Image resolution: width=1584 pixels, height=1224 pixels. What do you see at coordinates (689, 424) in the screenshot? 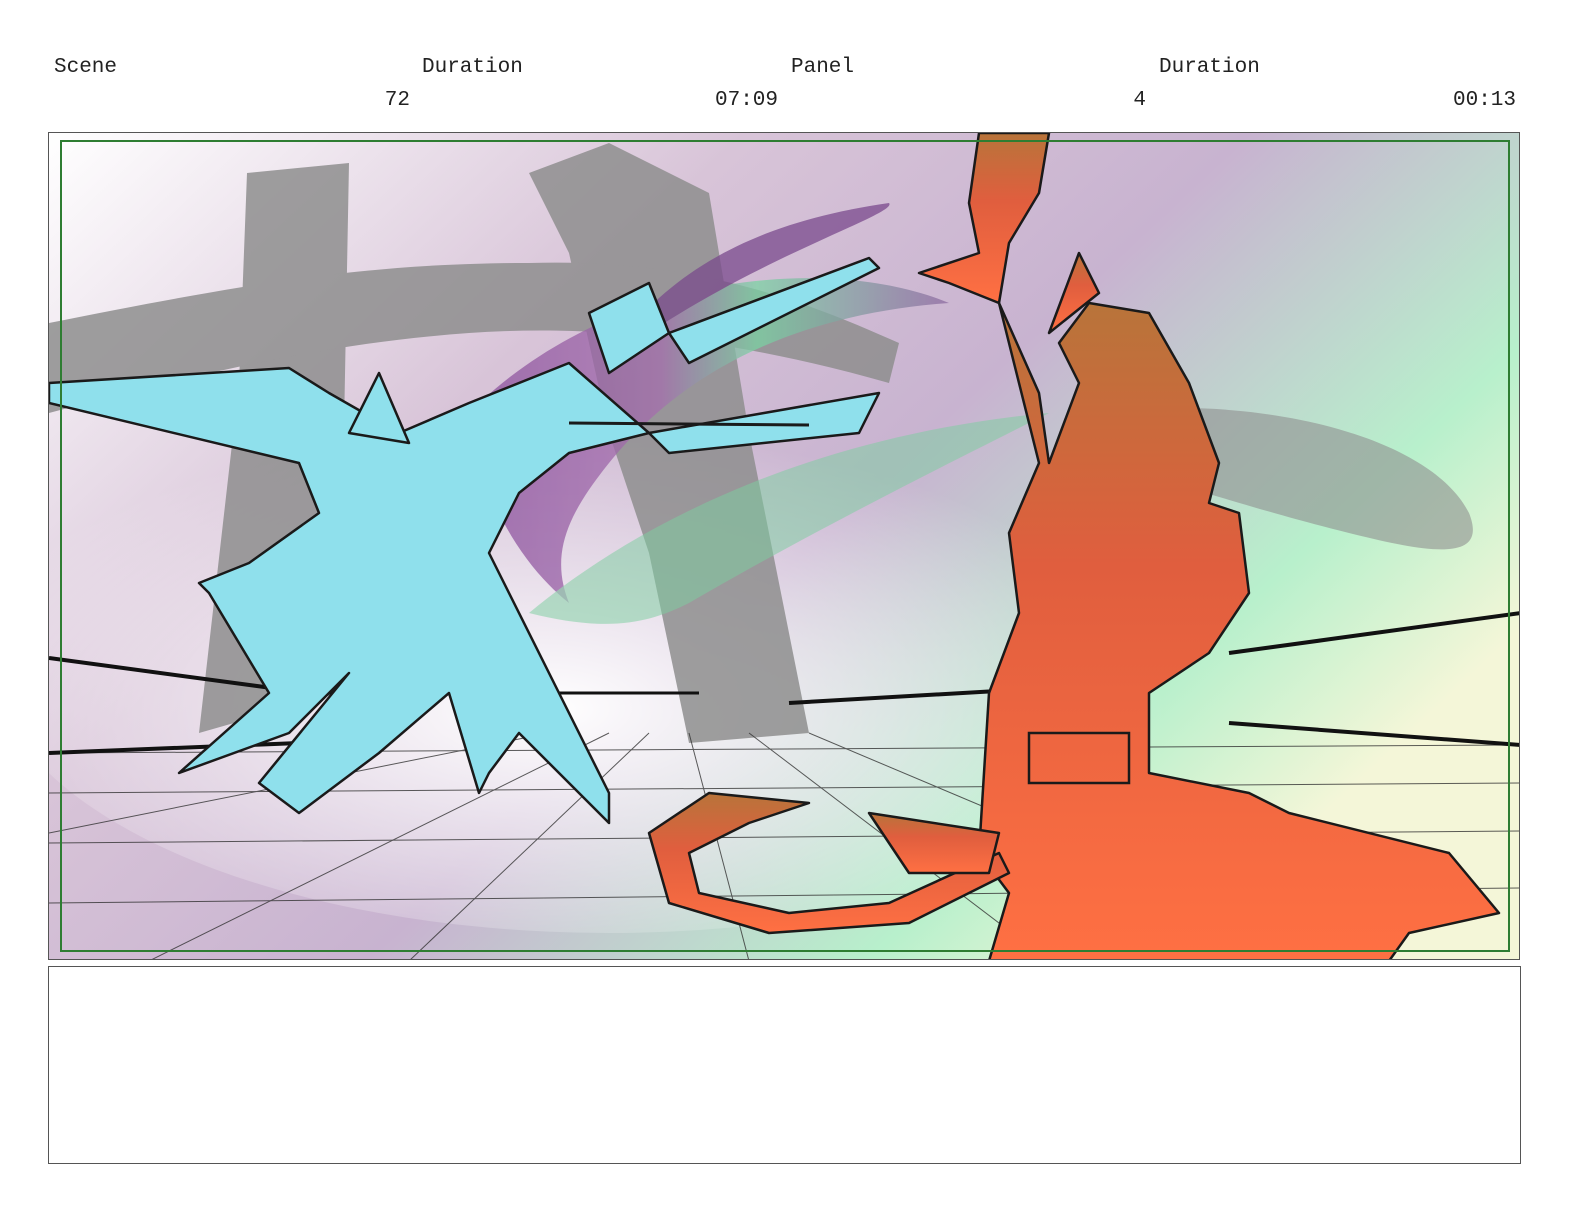
I see `sword` at bounding box center [689, 424].